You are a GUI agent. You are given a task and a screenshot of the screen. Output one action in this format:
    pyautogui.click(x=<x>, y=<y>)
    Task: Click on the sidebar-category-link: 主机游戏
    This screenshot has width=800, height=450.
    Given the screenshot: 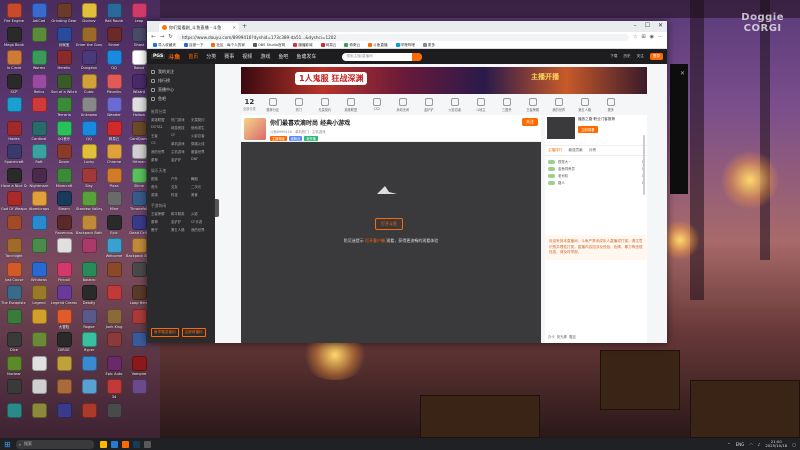 What is the action you would take?
    pyautogui.click(x=181, y=151)
    